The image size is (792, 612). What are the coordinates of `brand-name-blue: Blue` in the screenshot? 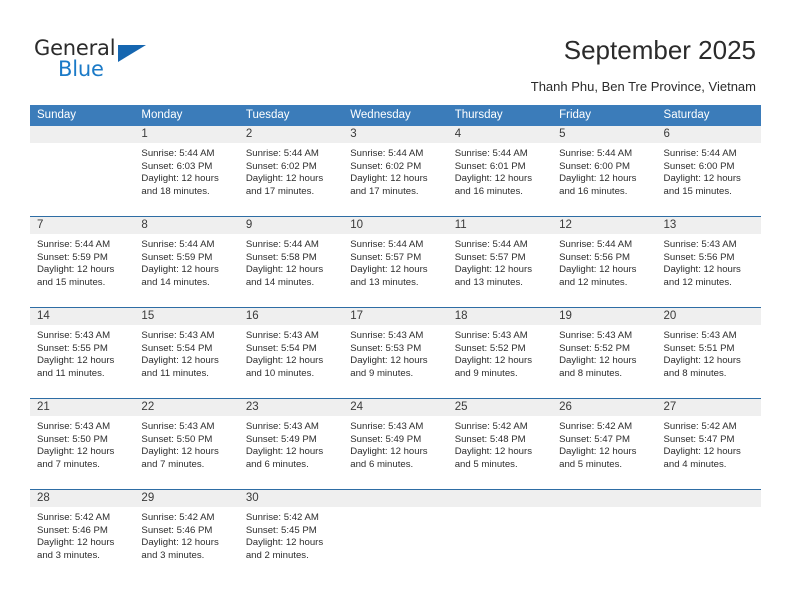 It's located at (81, 69).